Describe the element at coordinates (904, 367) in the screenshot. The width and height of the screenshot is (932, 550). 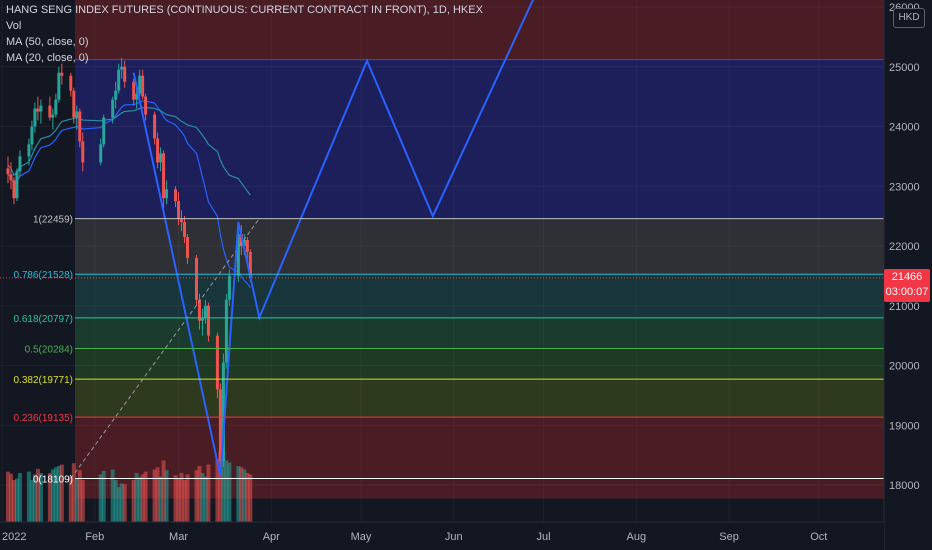
I see `y-tick-label: 20000` at that location.